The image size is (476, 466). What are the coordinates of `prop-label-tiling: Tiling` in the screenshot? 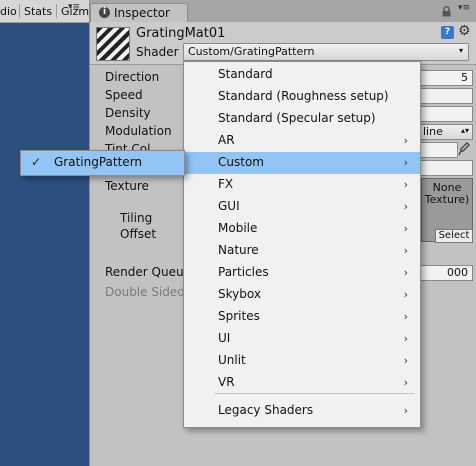 It's located at (136, 218).